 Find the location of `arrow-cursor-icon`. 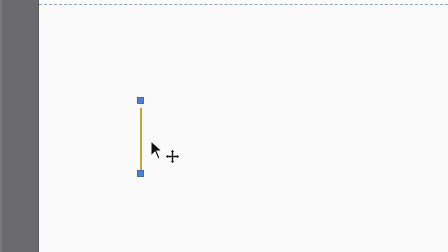

arrow-cursor-icon is located at coordinates (157, 150).